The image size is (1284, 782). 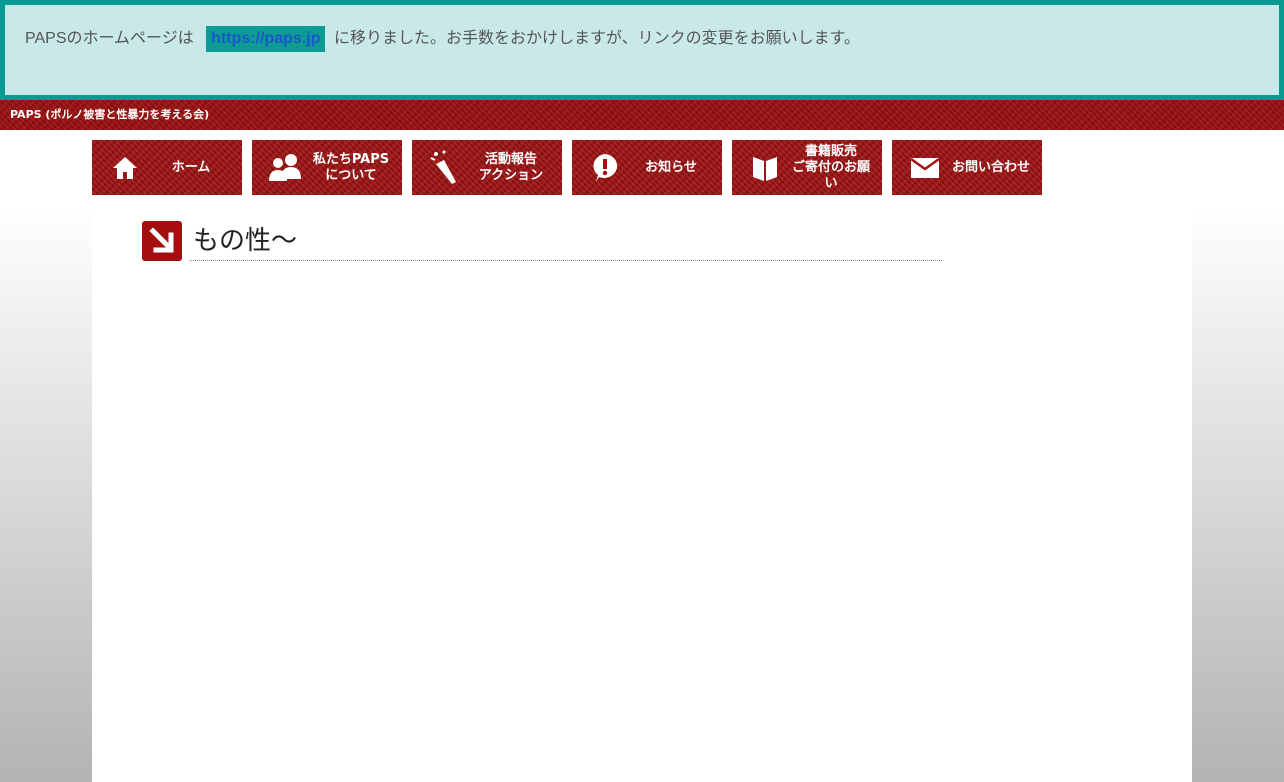 What do you see at coordinates (285, 168) in the screenshot?
I see `people-icon` at bounding box center [285, 168].